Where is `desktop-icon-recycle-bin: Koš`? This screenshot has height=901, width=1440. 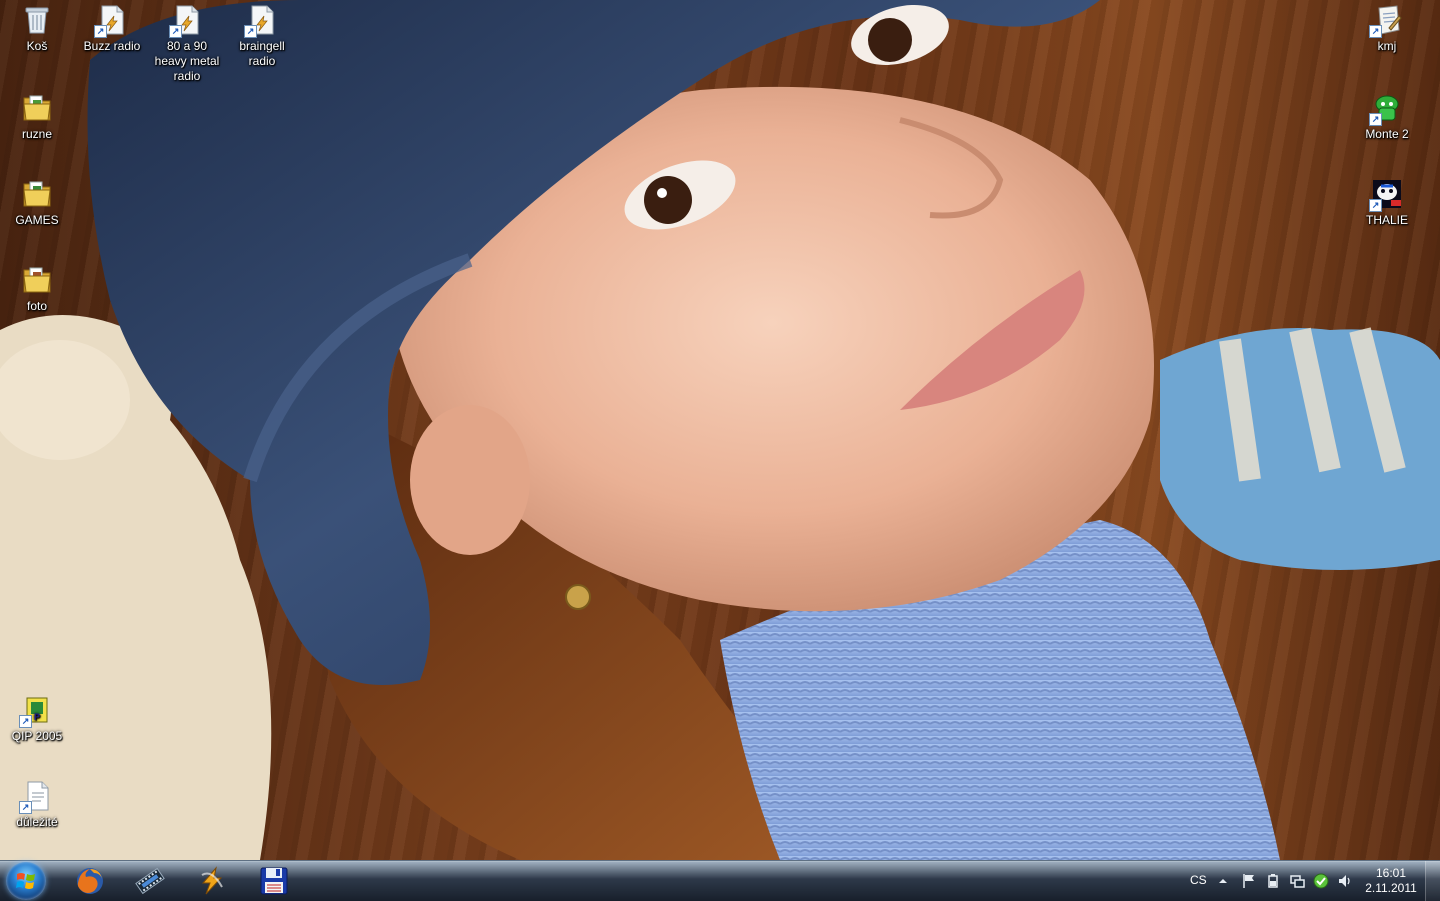
desktop-icon-recycle-bin: Koš is located at coordinates (37, 29).